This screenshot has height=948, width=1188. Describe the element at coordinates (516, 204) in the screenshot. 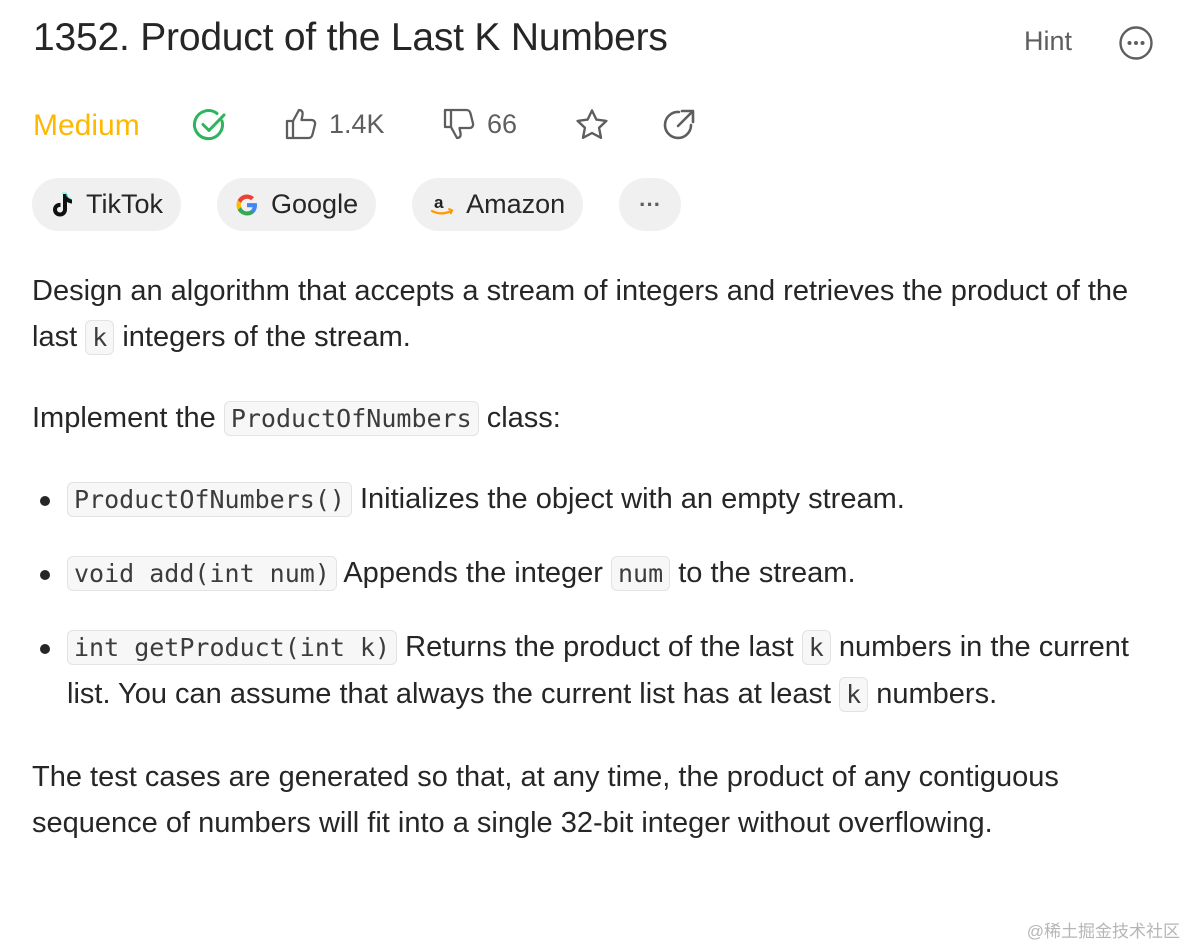

I see `tag-label: Amazon` at that location.